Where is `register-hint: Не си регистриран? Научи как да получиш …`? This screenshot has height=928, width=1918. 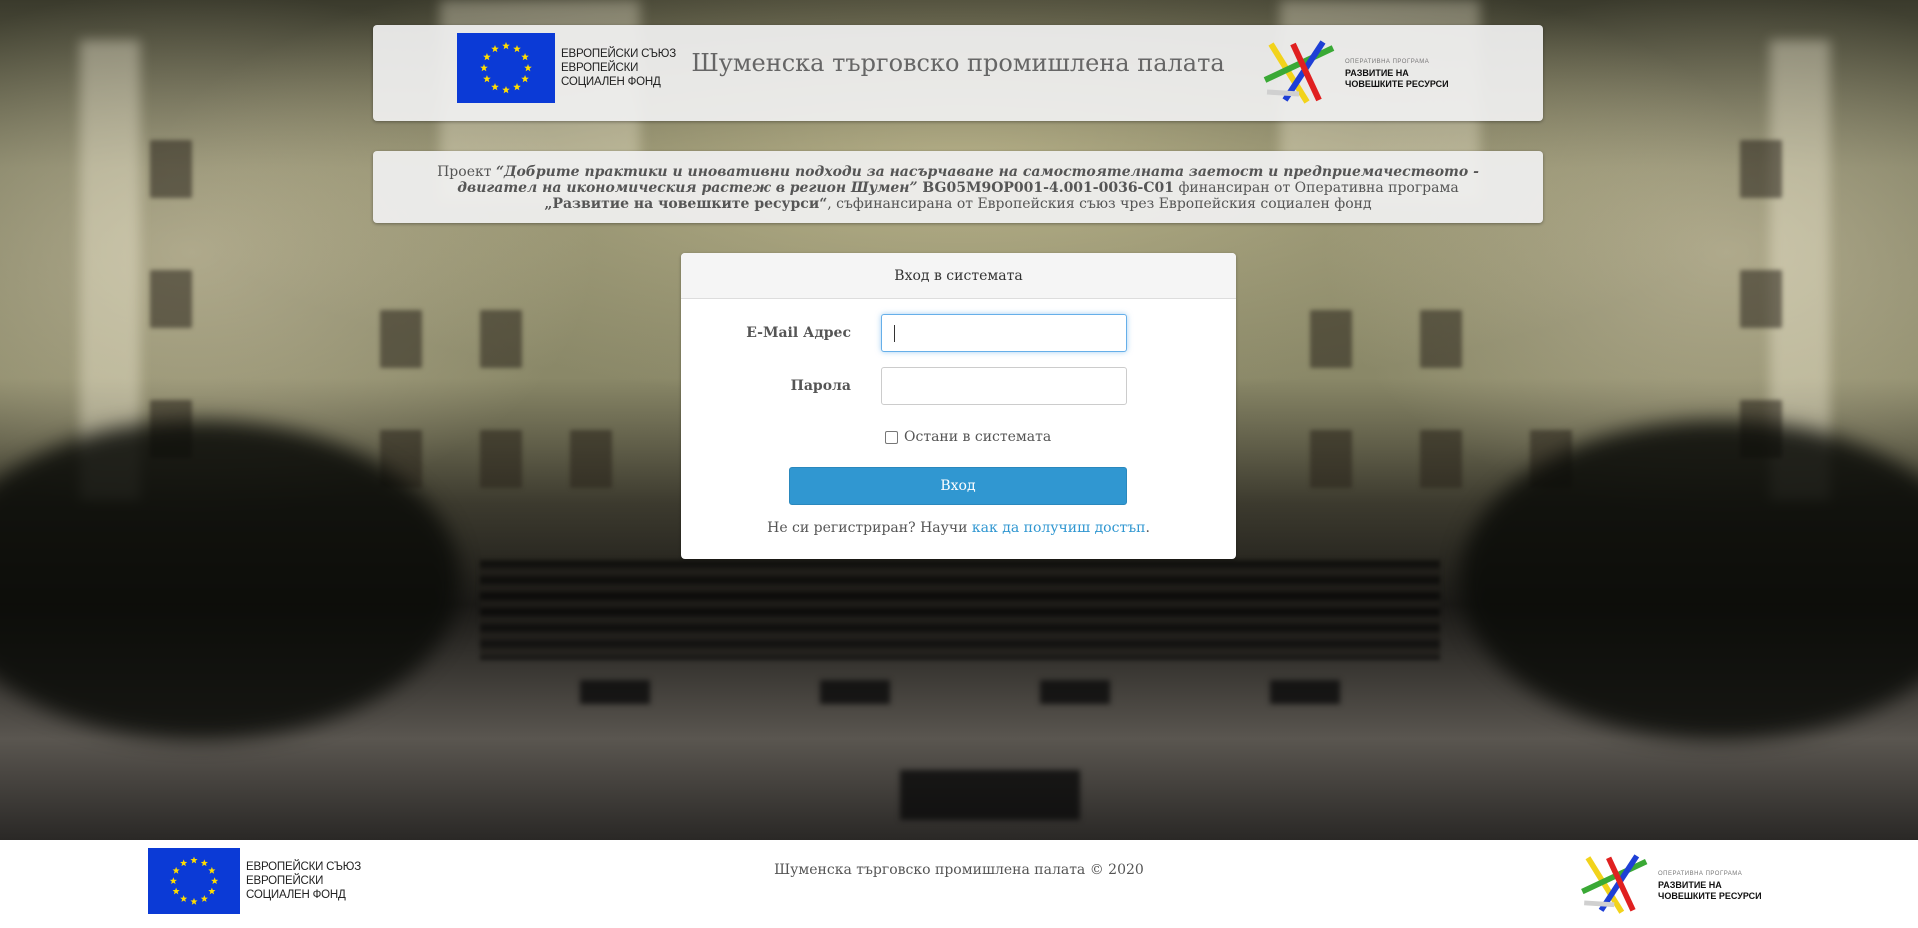 register-hint: Не си регистриран? Научи как да получиш … is located at coordinates (958, 528).